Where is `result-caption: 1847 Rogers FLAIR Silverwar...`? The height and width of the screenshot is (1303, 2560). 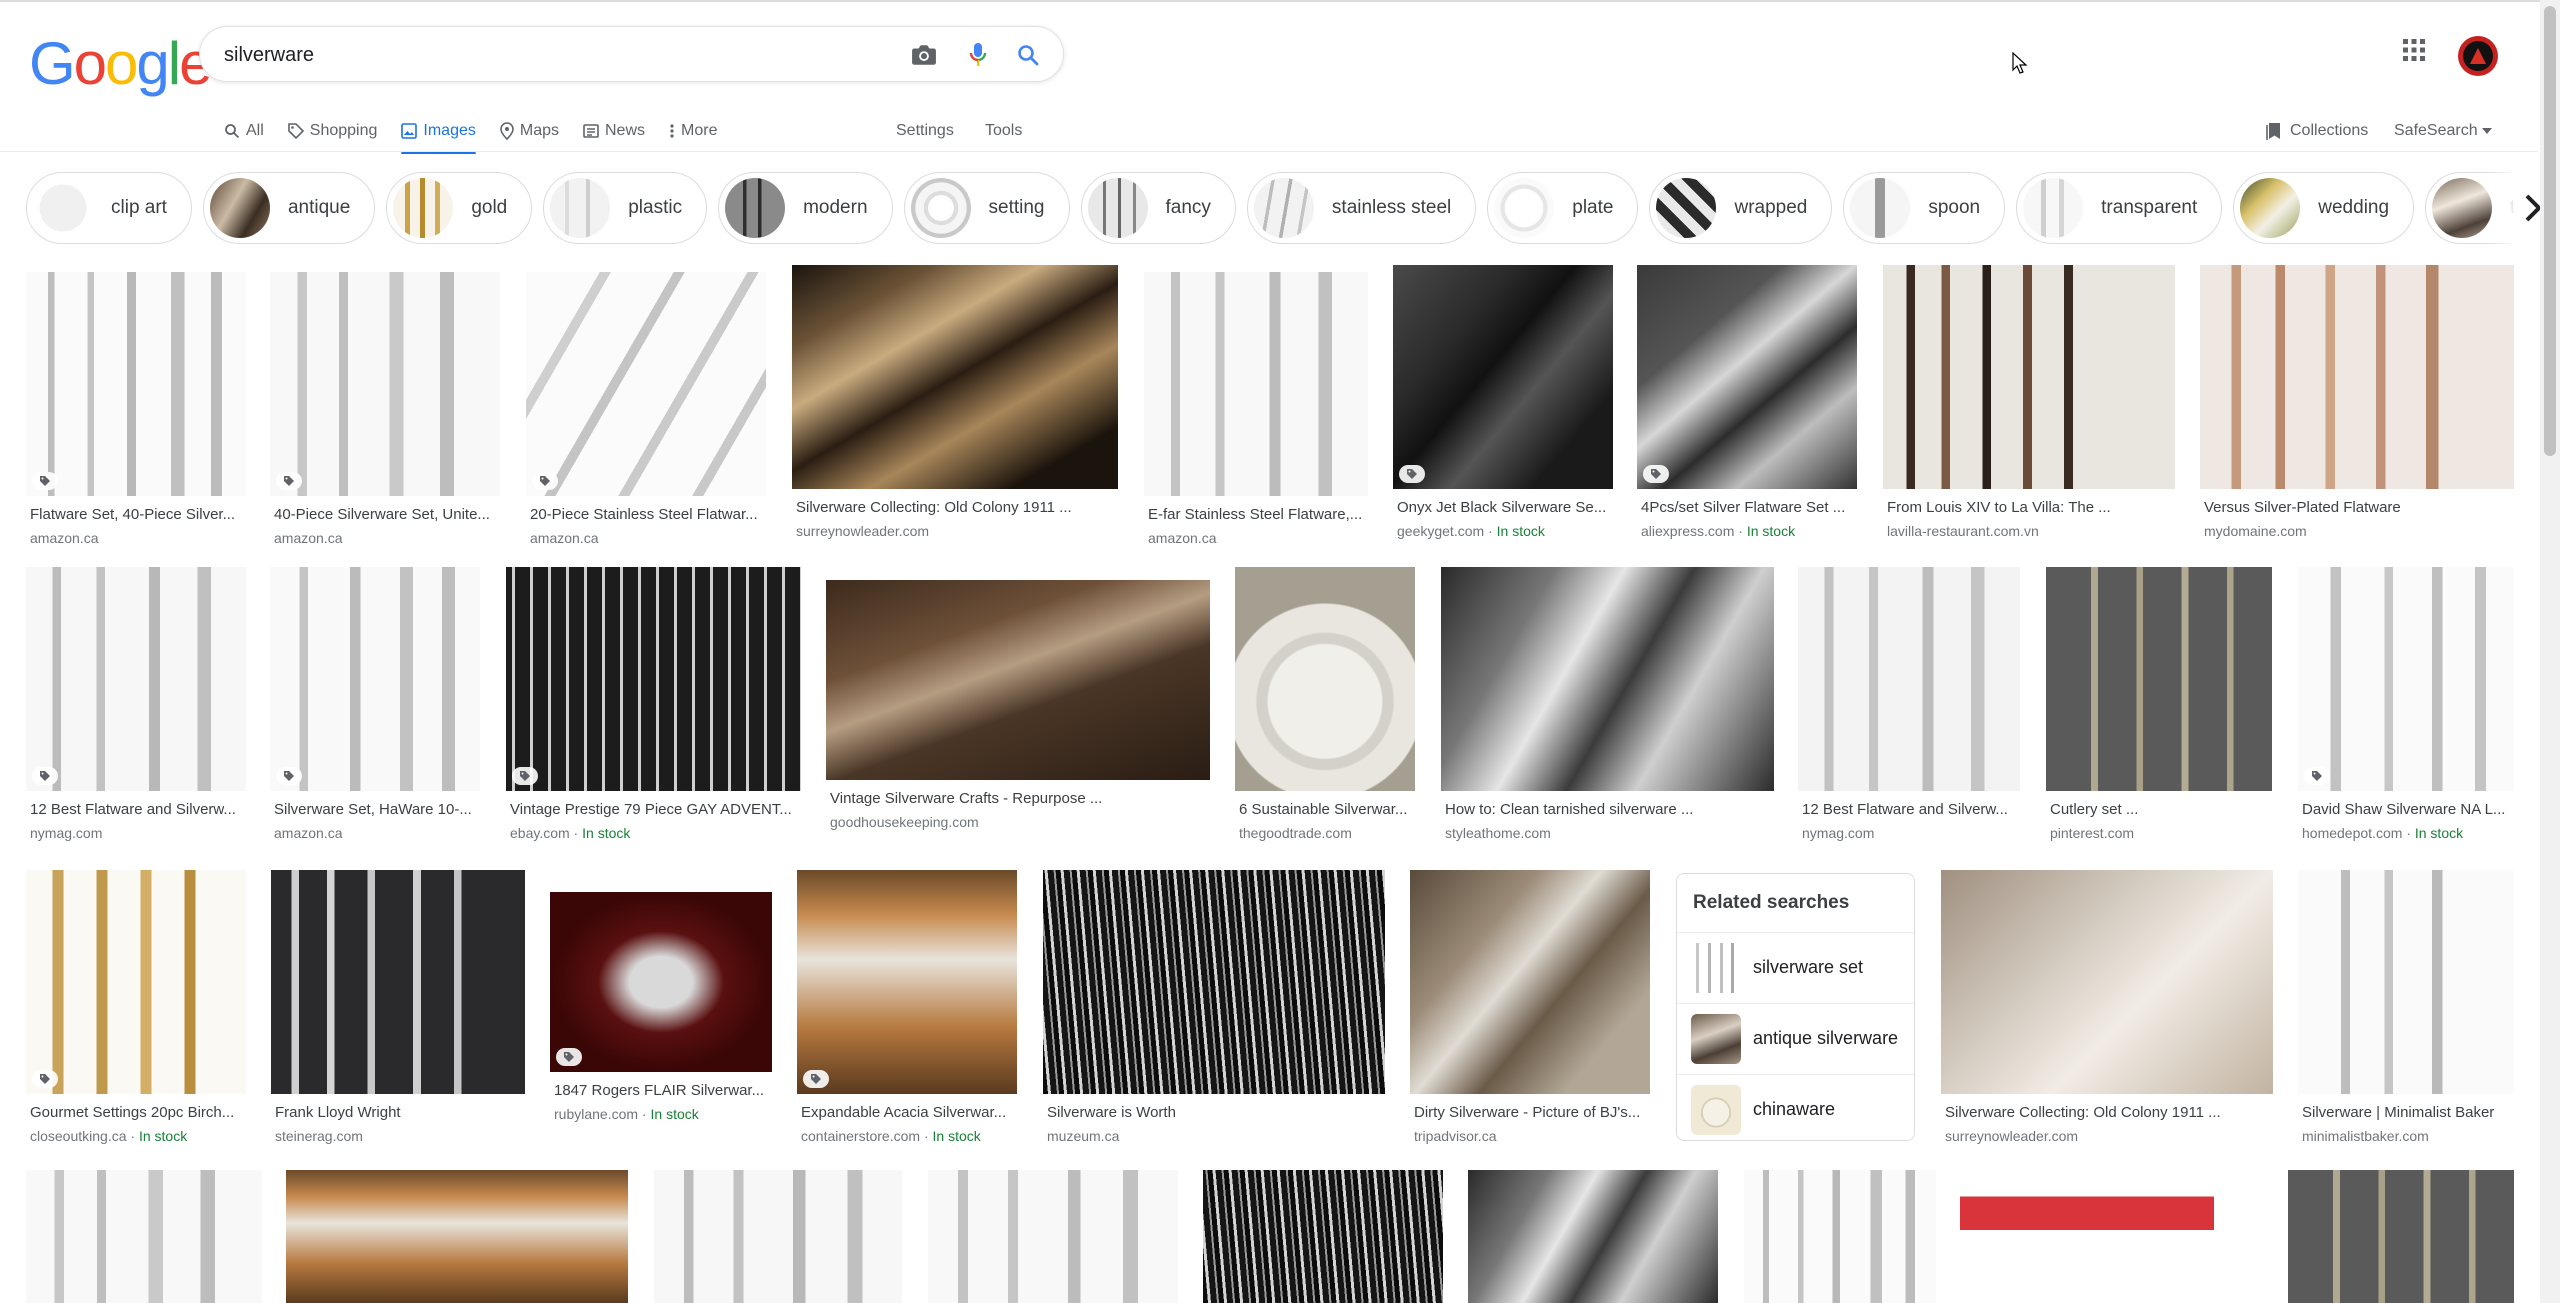 result-caption: 1847 Rogers FLAIR Silverwar... is located at coordinates (662, 1090).